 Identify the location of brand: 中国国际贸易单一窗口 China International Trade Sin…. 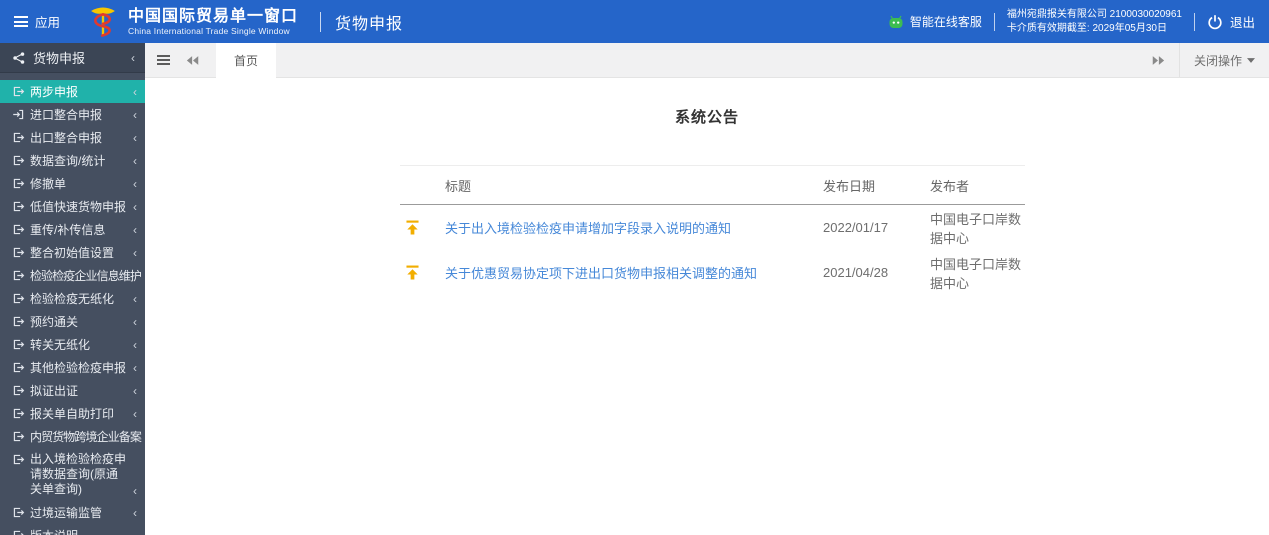
(192, 22).